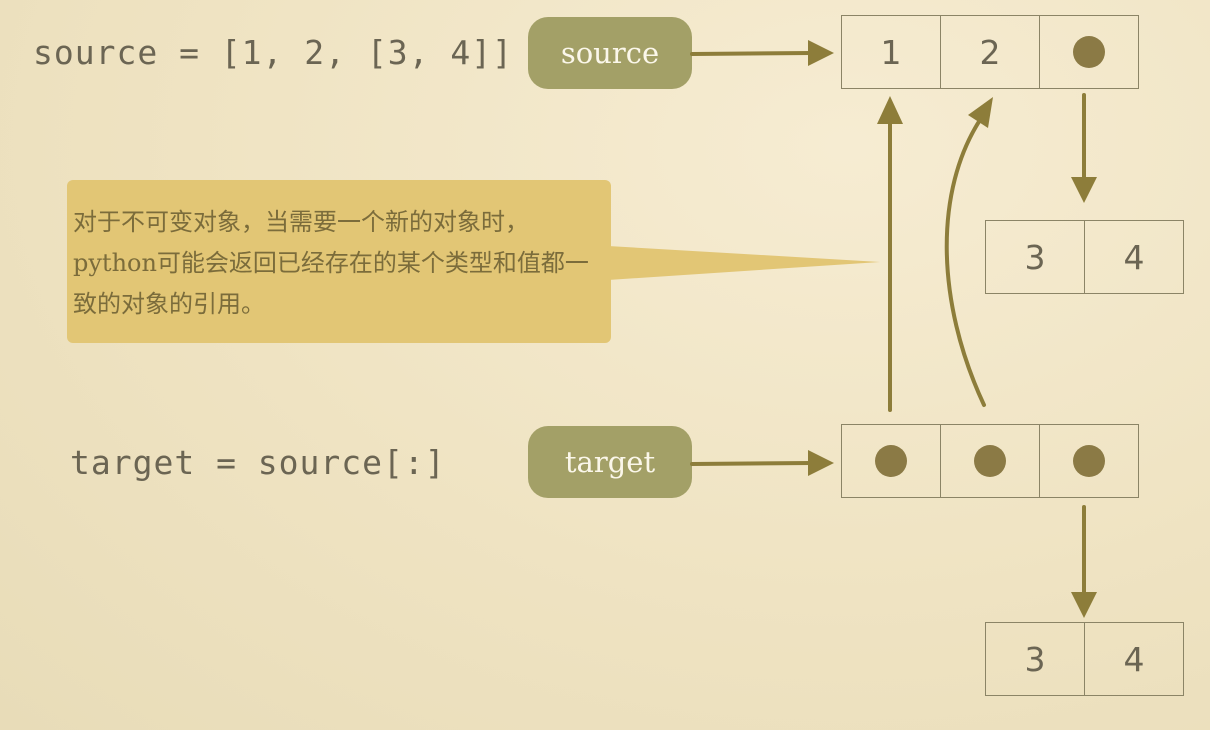 The width and height of the screenshot is (1210, 730). What do you see at coordinates (752, 463) in the screenshot?
I see `target-pointer-arrow` at bounding box center [752, 463].